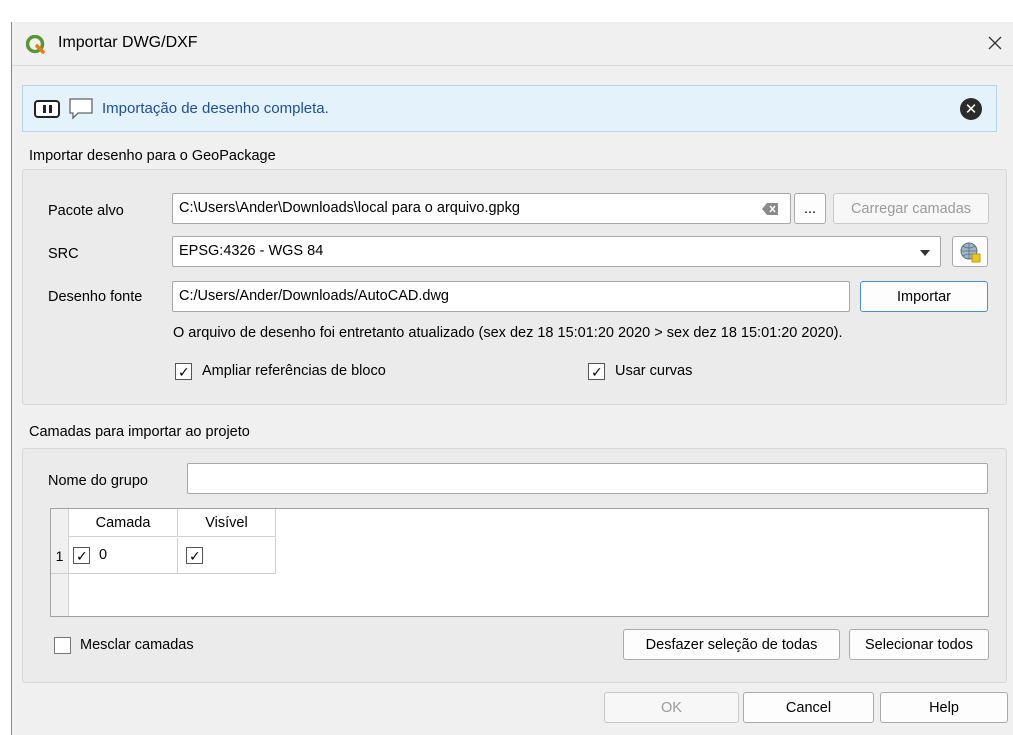 The image size is (1013, 735). I want to click on visible-checkbox: ✓, so click(194, 555).